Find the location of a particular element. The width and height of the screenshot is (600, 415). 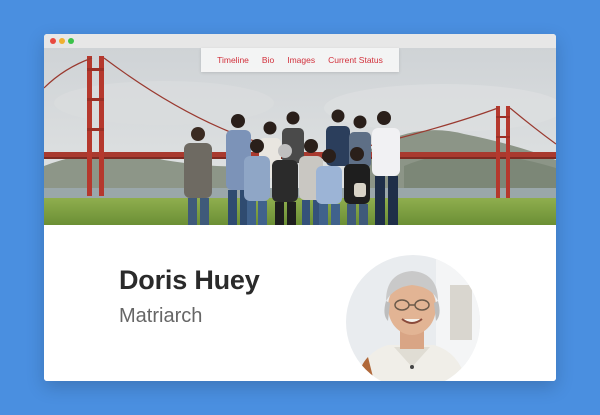

top-navigation: Timeline Bio Images Current Status is located at coordinates (300, 60).